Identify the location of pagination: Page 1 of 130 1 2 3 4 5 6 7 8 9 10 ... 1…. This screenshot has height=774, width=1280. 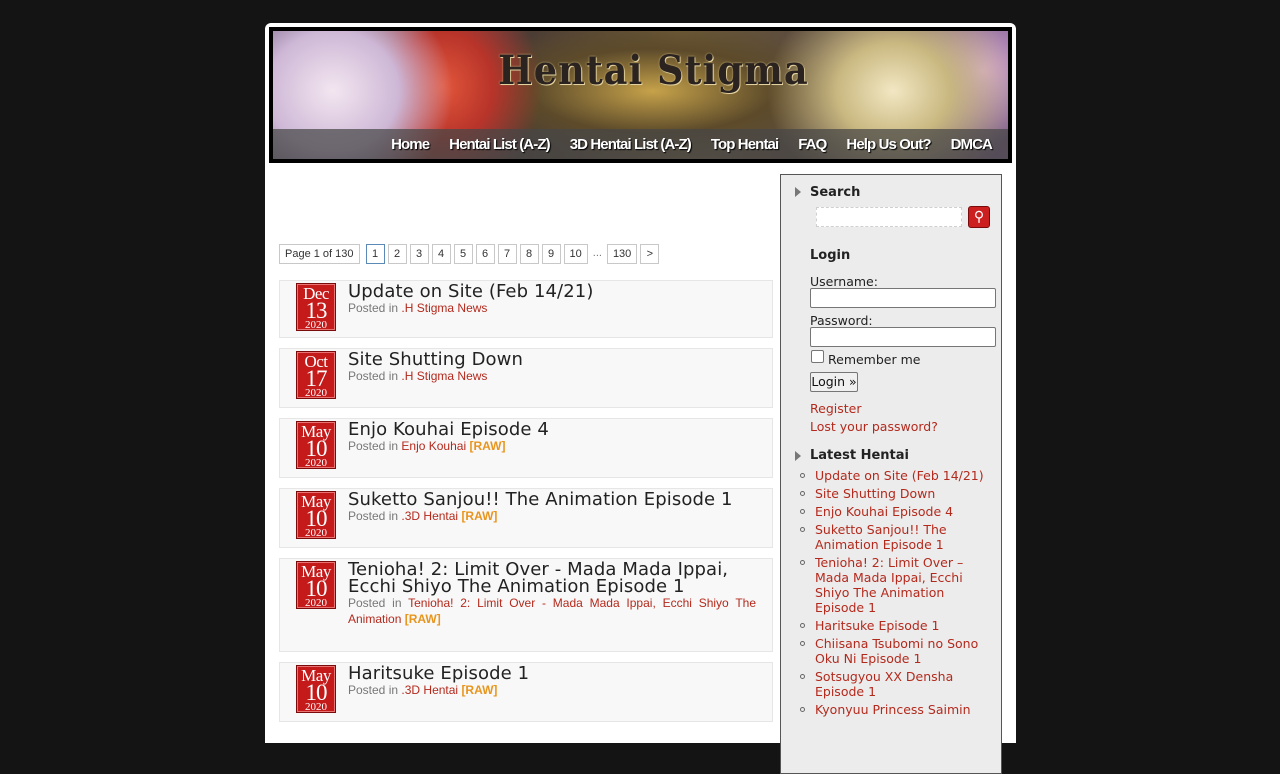
(526, 254).